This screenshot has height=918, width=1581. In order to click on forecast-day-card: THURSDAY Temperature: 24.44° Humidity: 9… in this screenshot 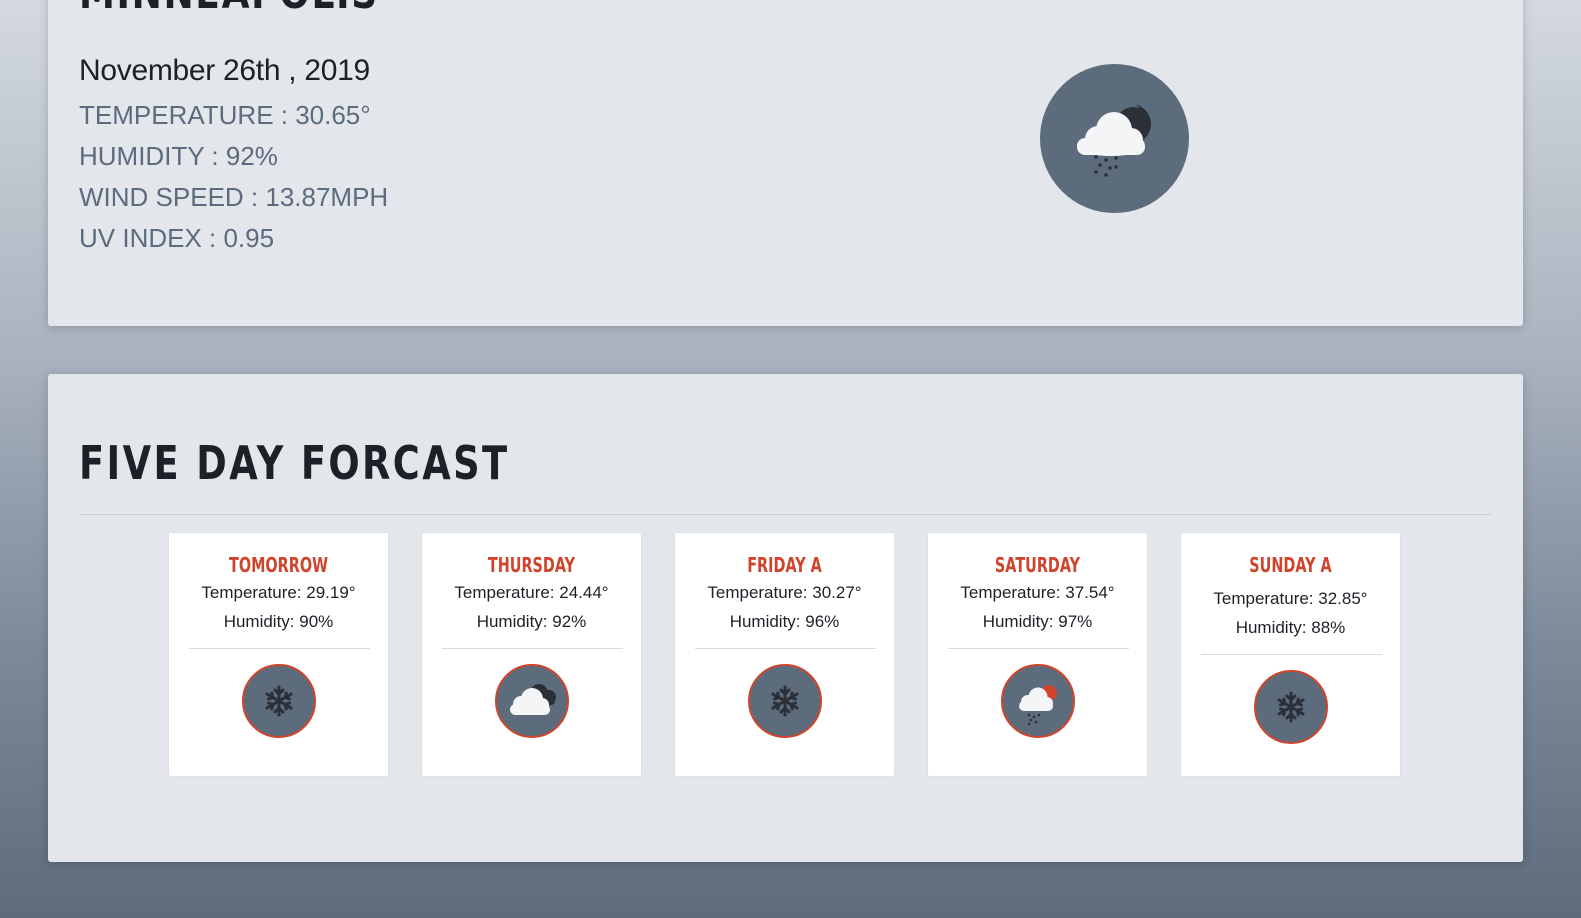, I will do `click(531, 654)`.